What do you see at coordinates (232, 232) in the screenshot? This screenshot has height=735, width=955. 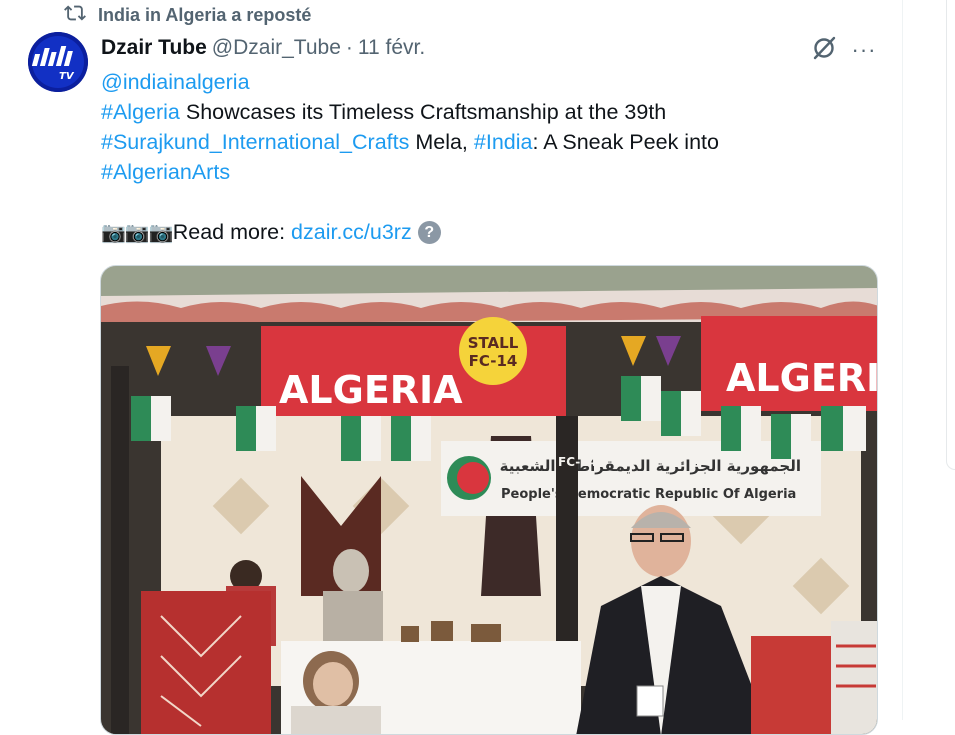 I see `read-more-label: Read more:` at bounding box center [232, 232].